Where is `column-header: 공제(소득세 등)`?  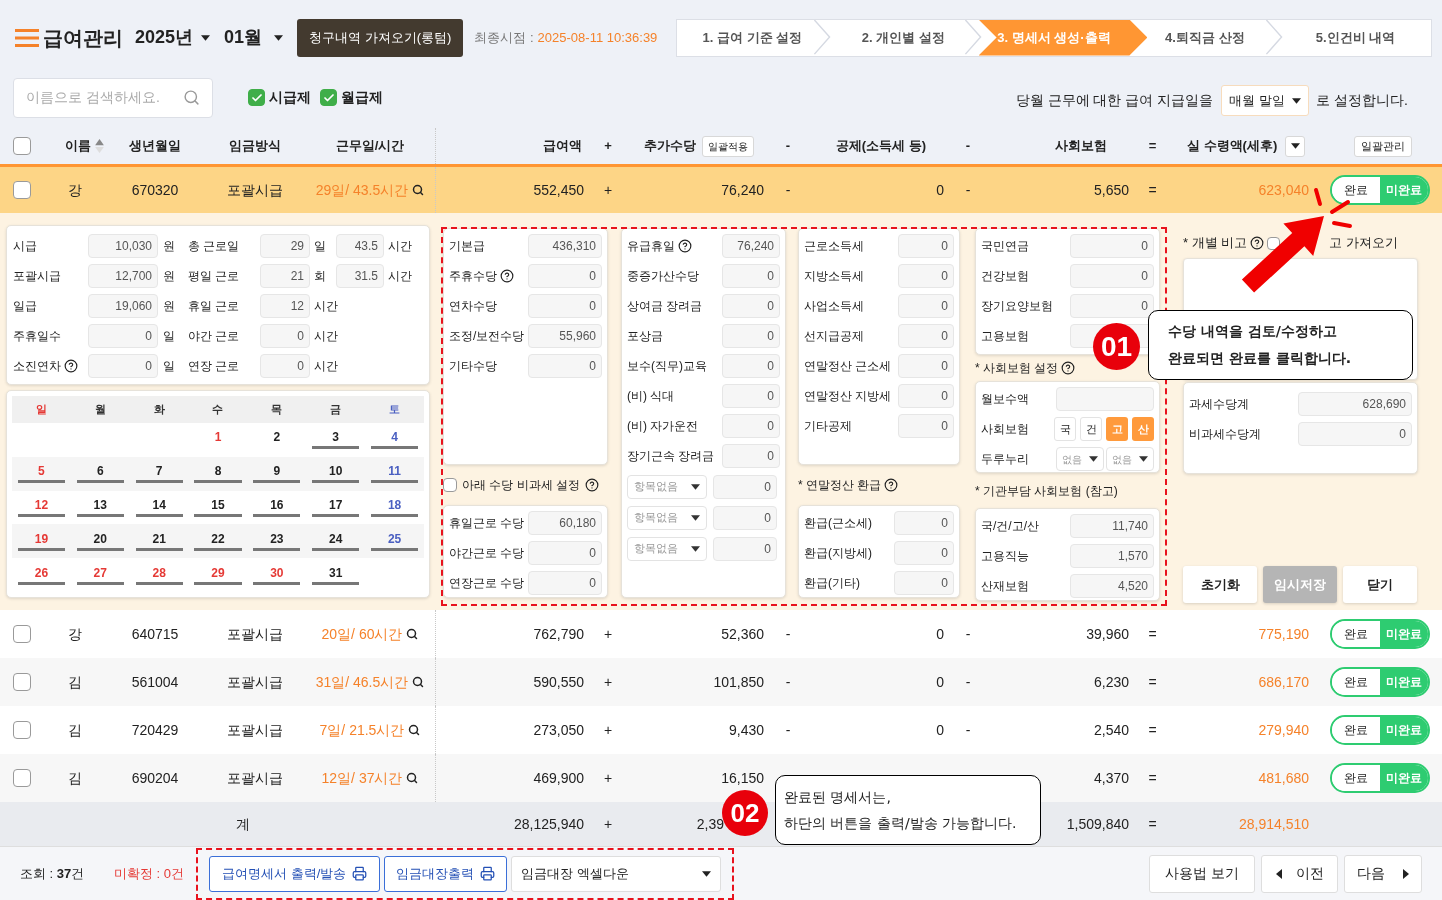 column-header: 공제(소득세 등) is located at coordinates (880, 146).